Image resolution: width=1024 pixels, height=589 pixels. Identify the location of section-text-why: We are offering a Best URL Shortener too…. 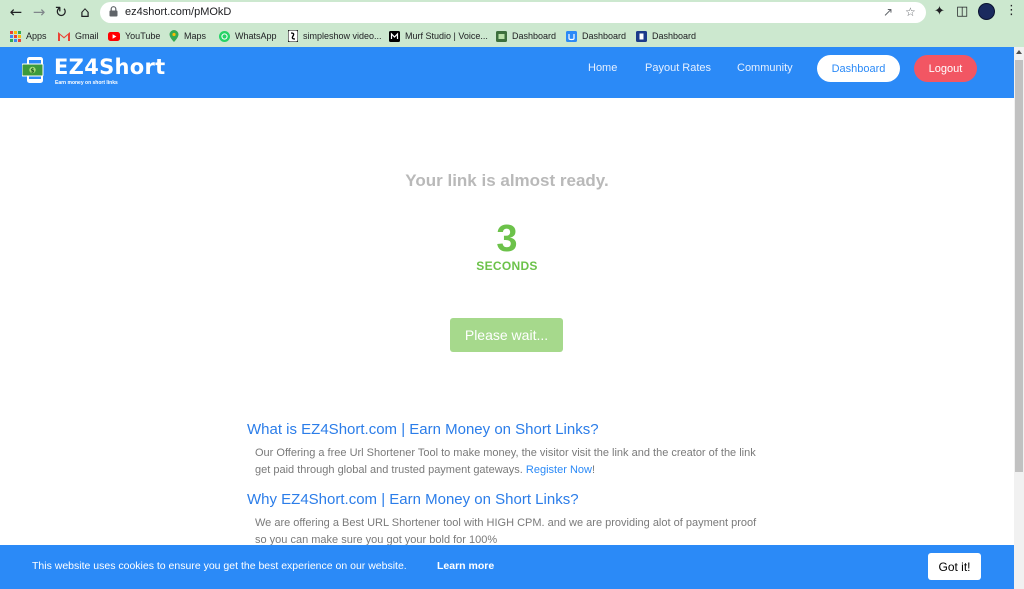
(506, 531).